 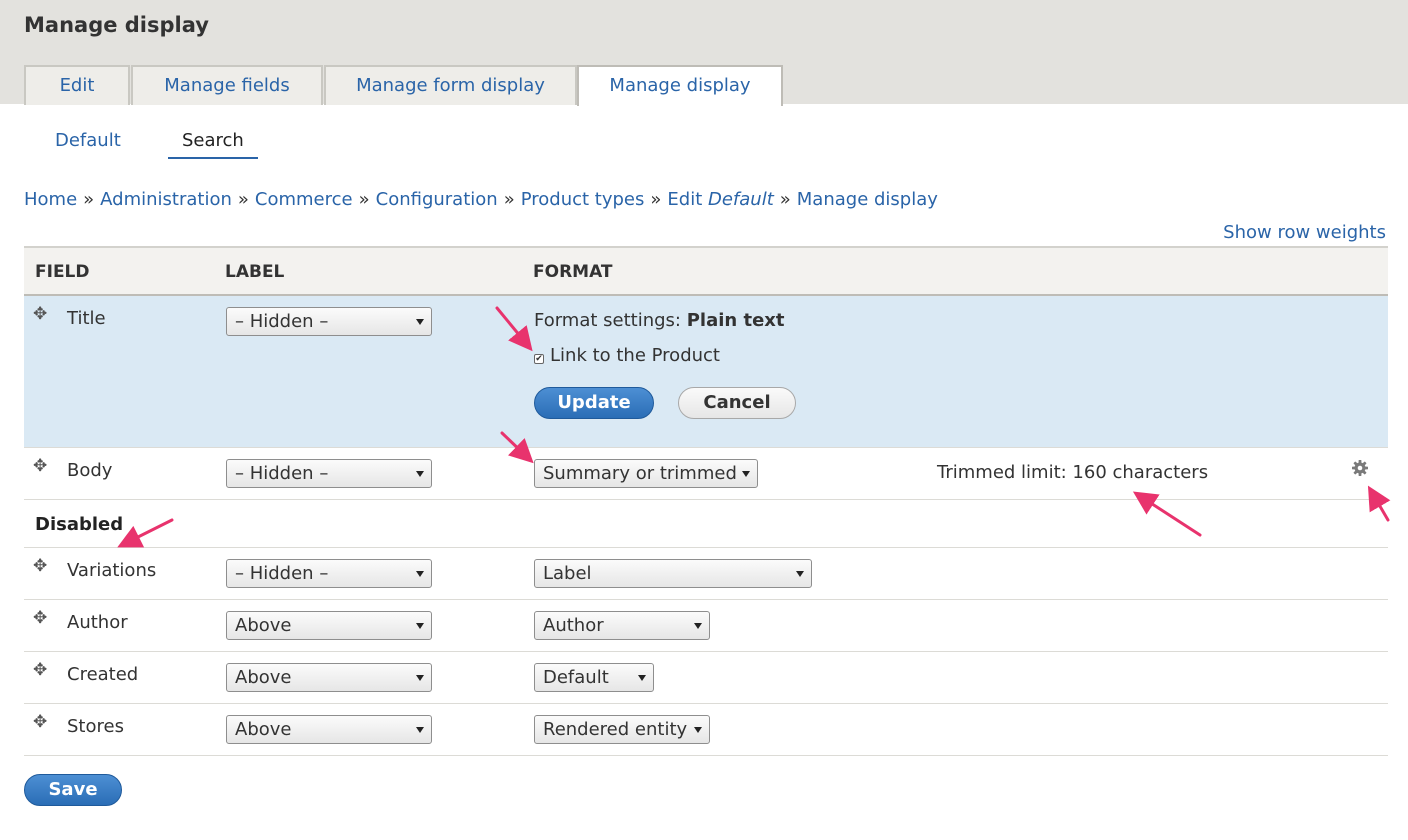 I want to click on field-name: Title, so click(x=86, y=318).